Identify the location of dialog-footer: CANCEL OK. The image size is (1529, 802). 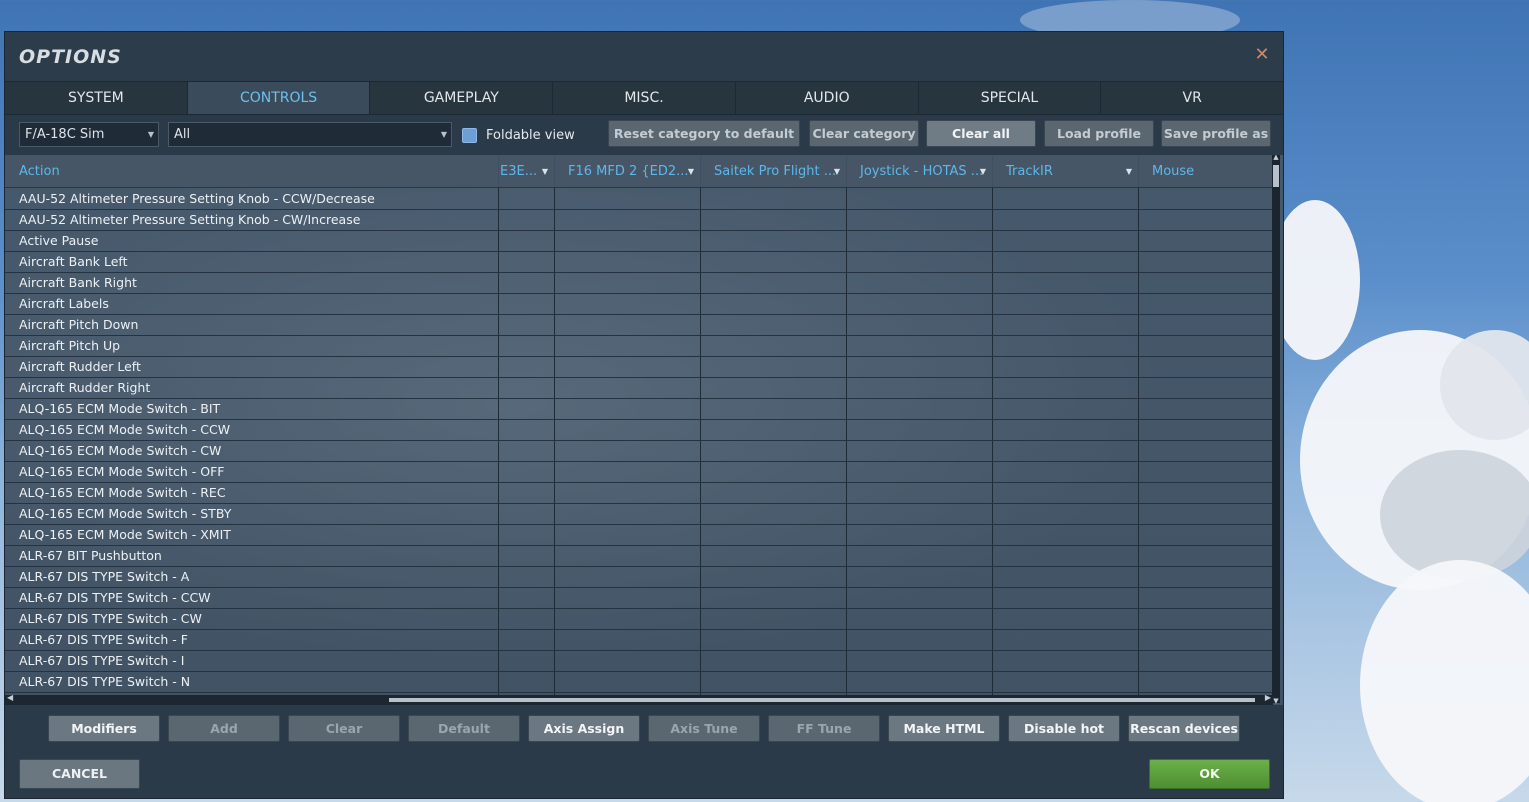
(644, 773).